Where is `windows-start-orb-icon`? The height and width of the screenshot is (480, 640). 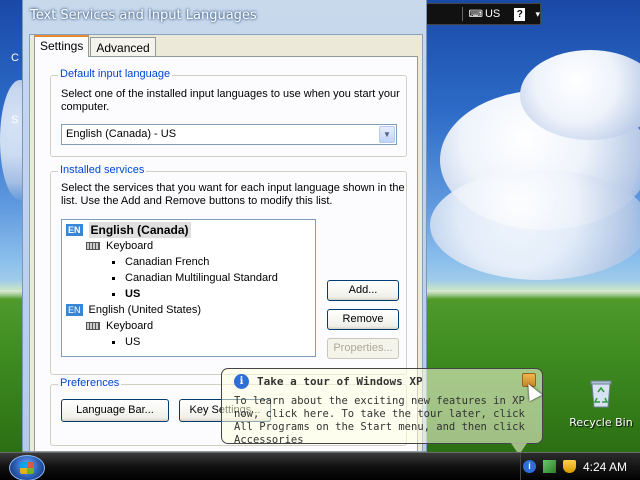
windows-start-orb-icon is located at coordinates (27, 467).